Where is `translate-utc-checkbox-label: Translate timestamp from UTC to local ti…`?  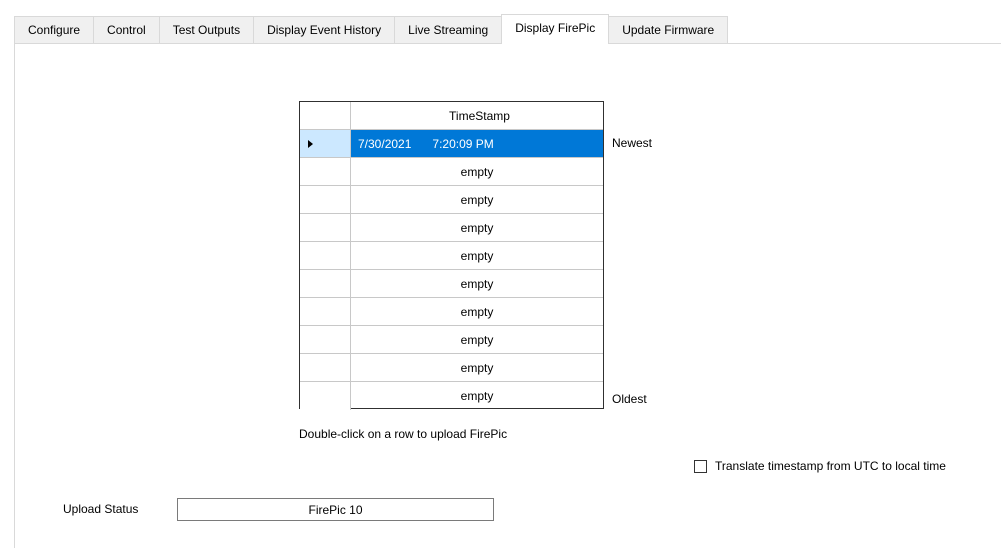 translate-utc-checkbox-label: Translate timestamp from UTC to local ti… is located at coordinates (830, 466).